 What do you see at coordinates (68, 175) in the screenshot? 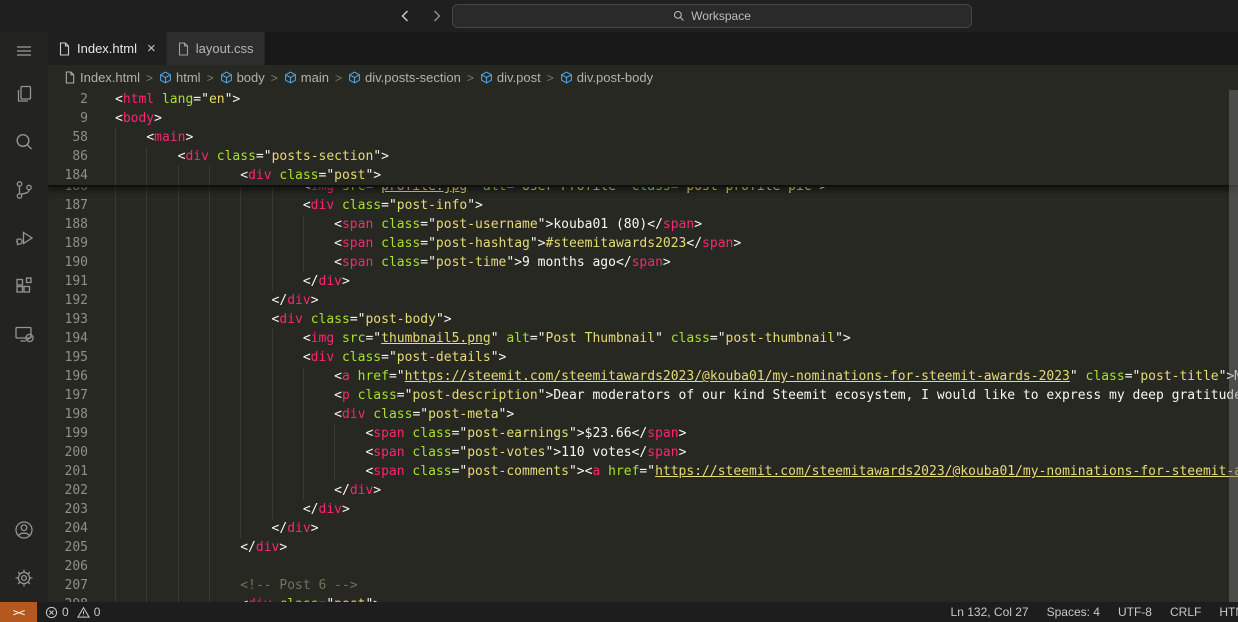
I see `line-number: 184` at bounding box center [68, 175].